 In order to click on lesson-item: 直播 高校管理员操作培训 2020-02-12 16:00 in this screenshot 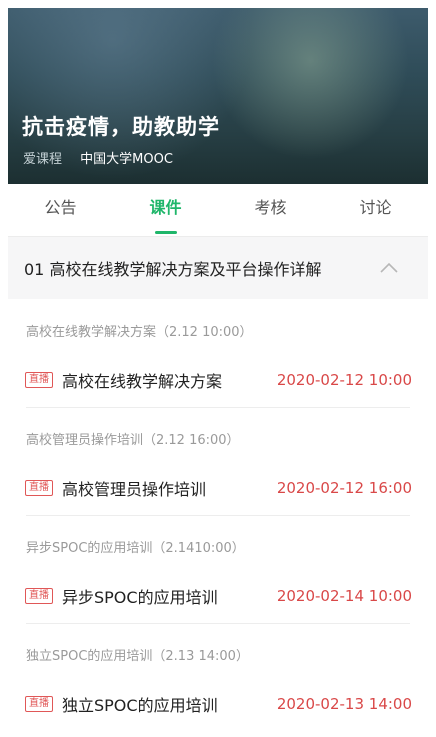, I will do `click(218, 488)`.